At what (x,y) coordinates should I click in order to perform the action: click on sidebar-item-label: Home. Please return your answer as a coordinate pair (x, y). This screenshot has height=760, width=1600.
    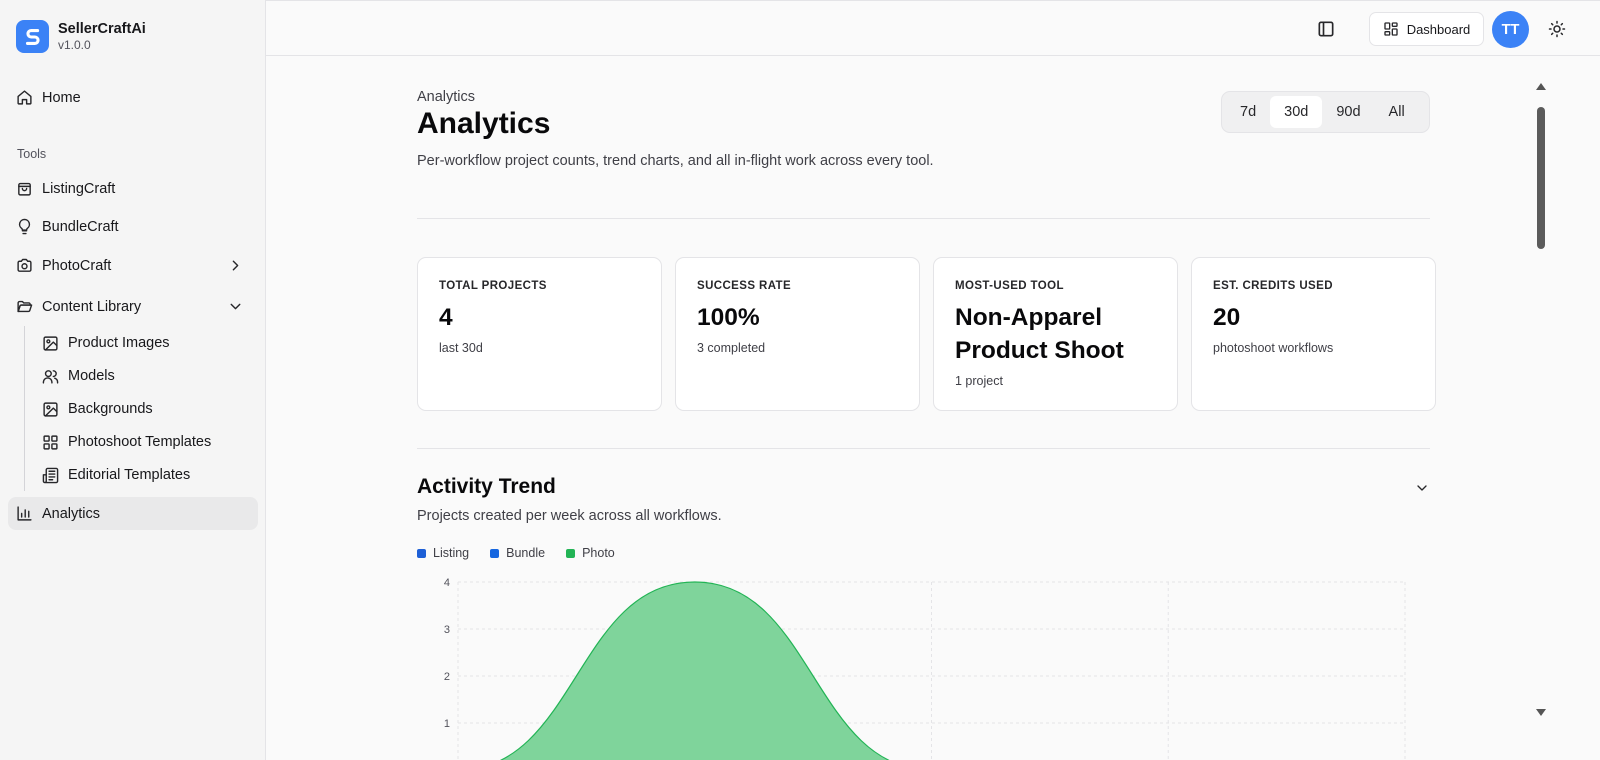
    Looking at the image, I should click on (61, 97).